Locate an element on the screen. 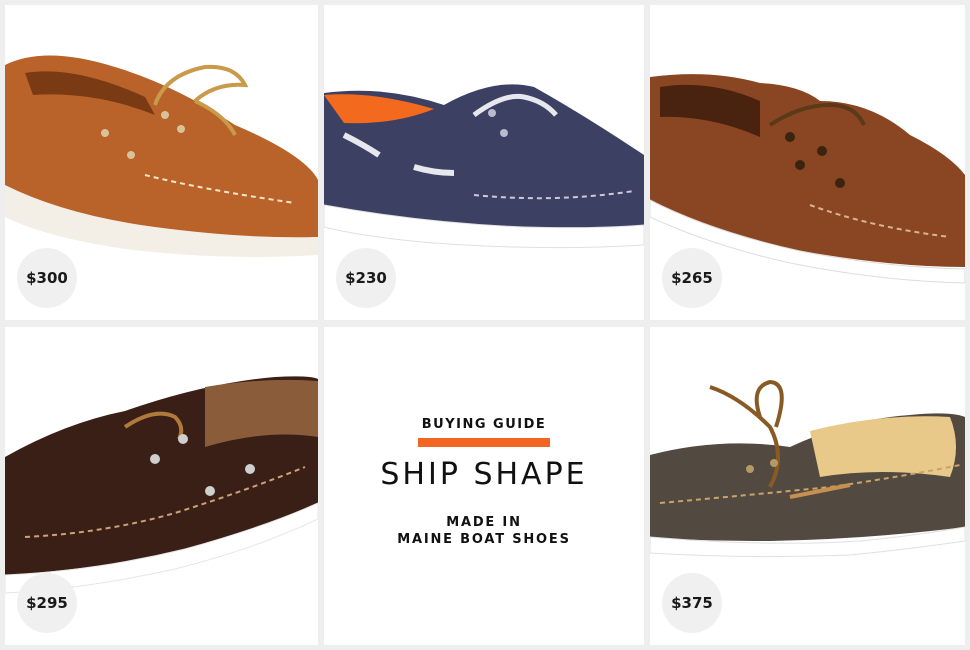 This screenshot has width=970, height=650. guide-subtitle-line2: MAINE BOAT SHOES is located at coordinates (484, 539).